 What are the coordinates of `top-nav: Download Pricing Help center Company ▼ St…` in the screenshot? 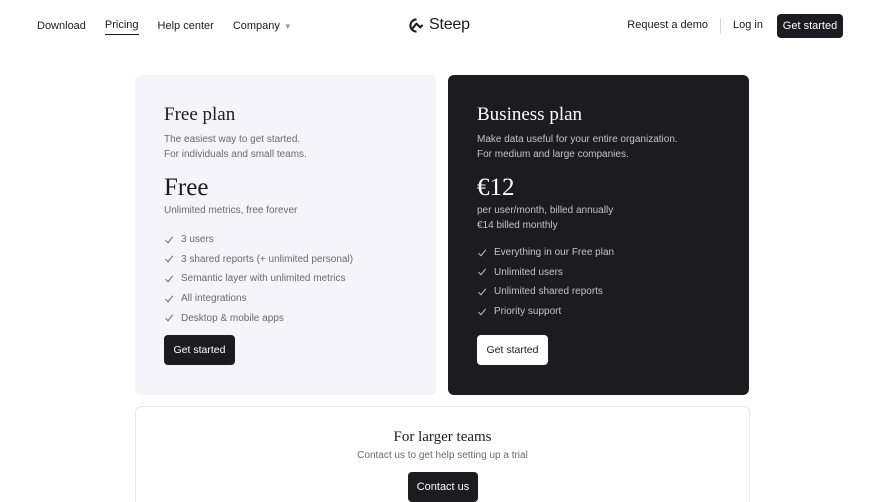 It's located at (442, 26).